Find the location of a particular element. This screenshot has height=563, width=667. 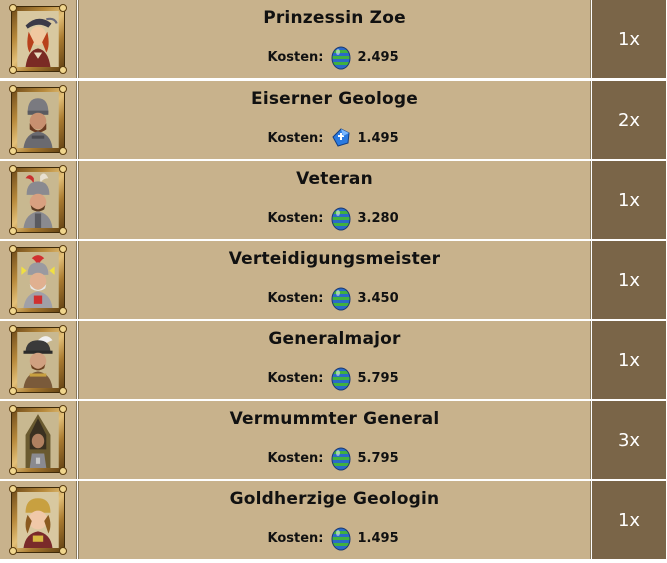

general-row: Generalmajor Kosten: 5.795 1x is located at coordinates (333, 360).